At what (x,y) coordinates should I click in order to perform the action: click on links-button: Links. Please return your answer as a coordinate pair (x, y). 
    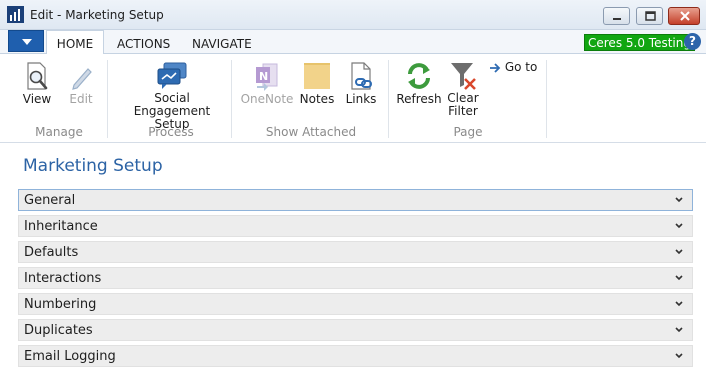
    Looking at the image, I should click on (361, 83).